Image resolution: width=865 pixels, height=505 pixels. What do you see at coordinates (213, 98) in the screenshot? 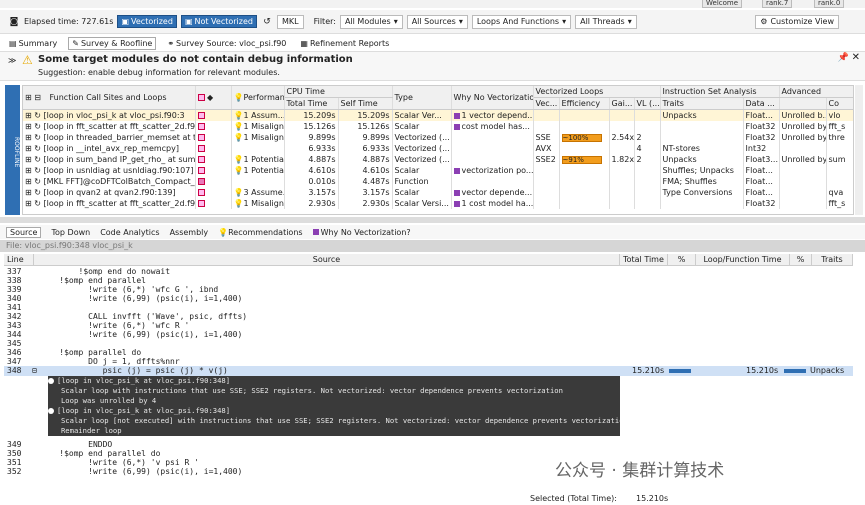
I see `col-header-flags: ◆` at bounding box center [213, 98].